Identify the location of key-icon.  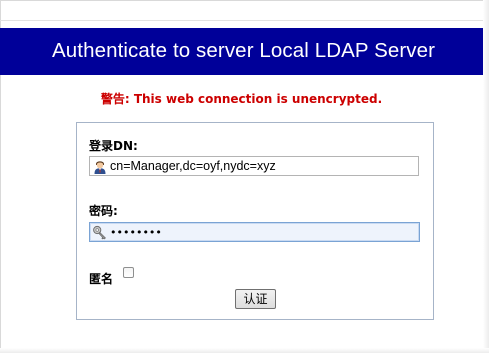
(99, 232).